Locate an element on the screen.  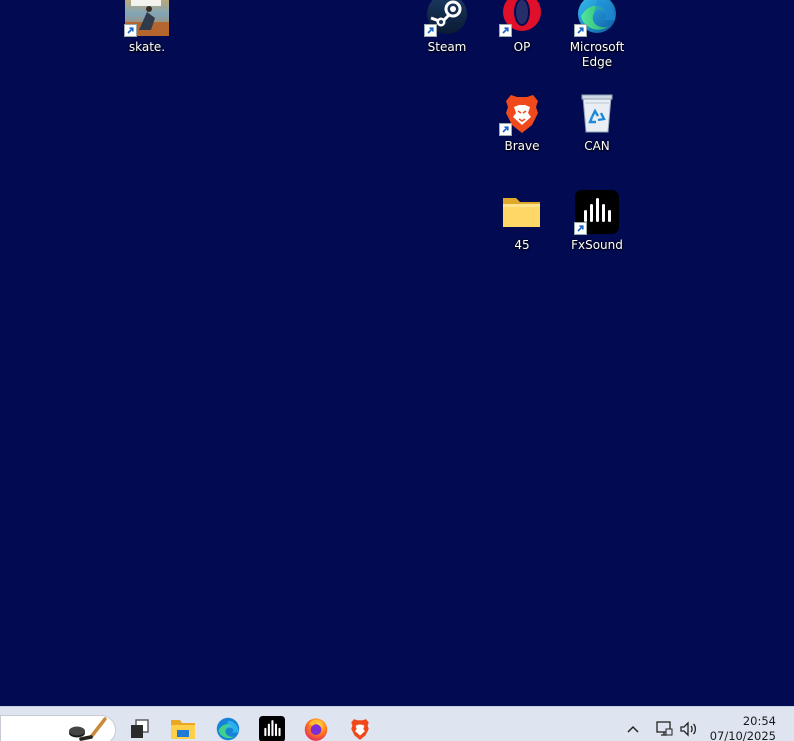
desktop-icon-skate: skate. is located at coordinates (147, 27).